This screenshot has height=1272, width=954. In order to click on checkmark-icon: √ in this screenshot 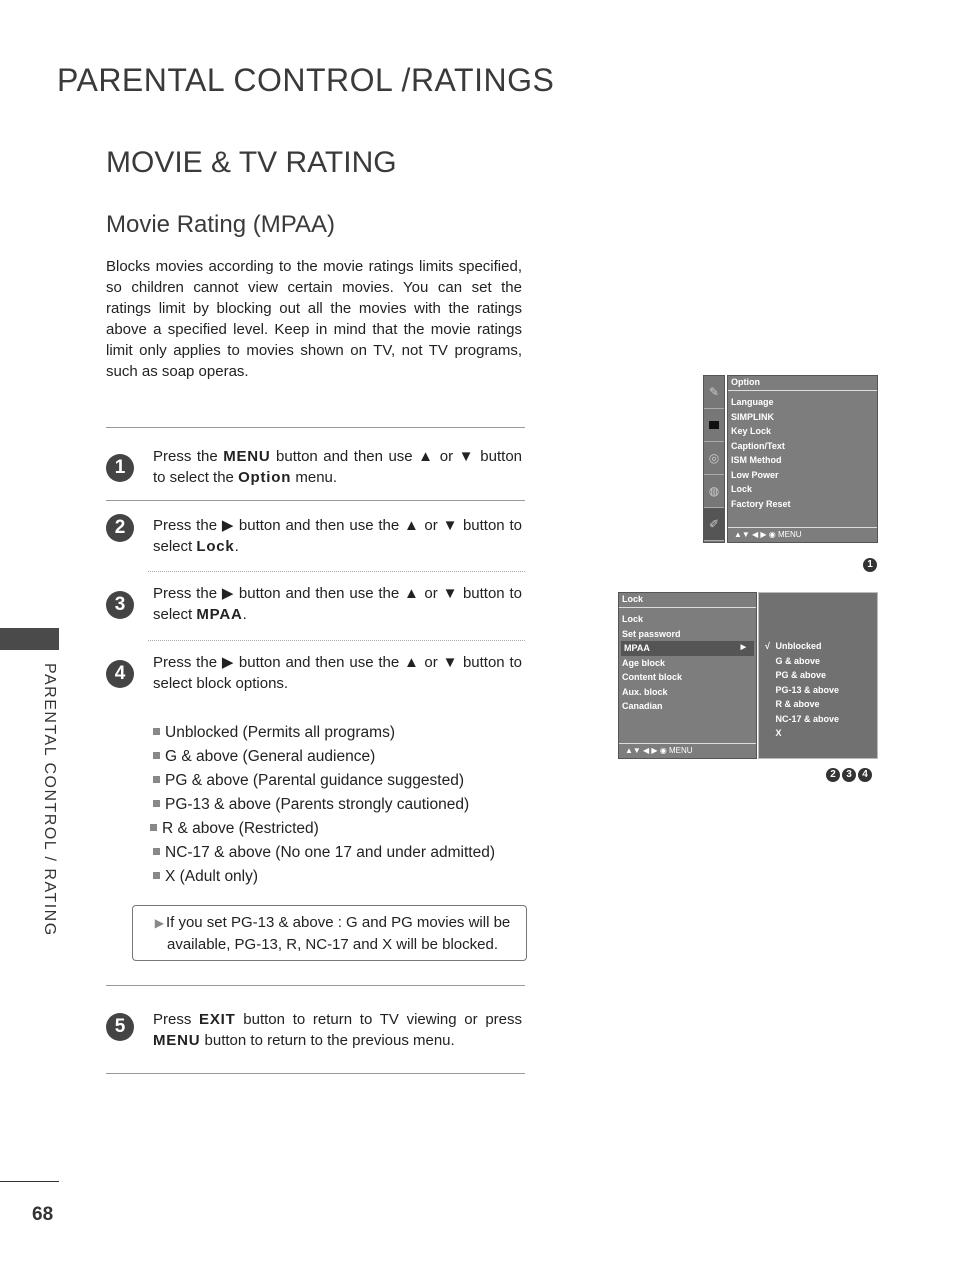, I will do `click(767, 646)`.